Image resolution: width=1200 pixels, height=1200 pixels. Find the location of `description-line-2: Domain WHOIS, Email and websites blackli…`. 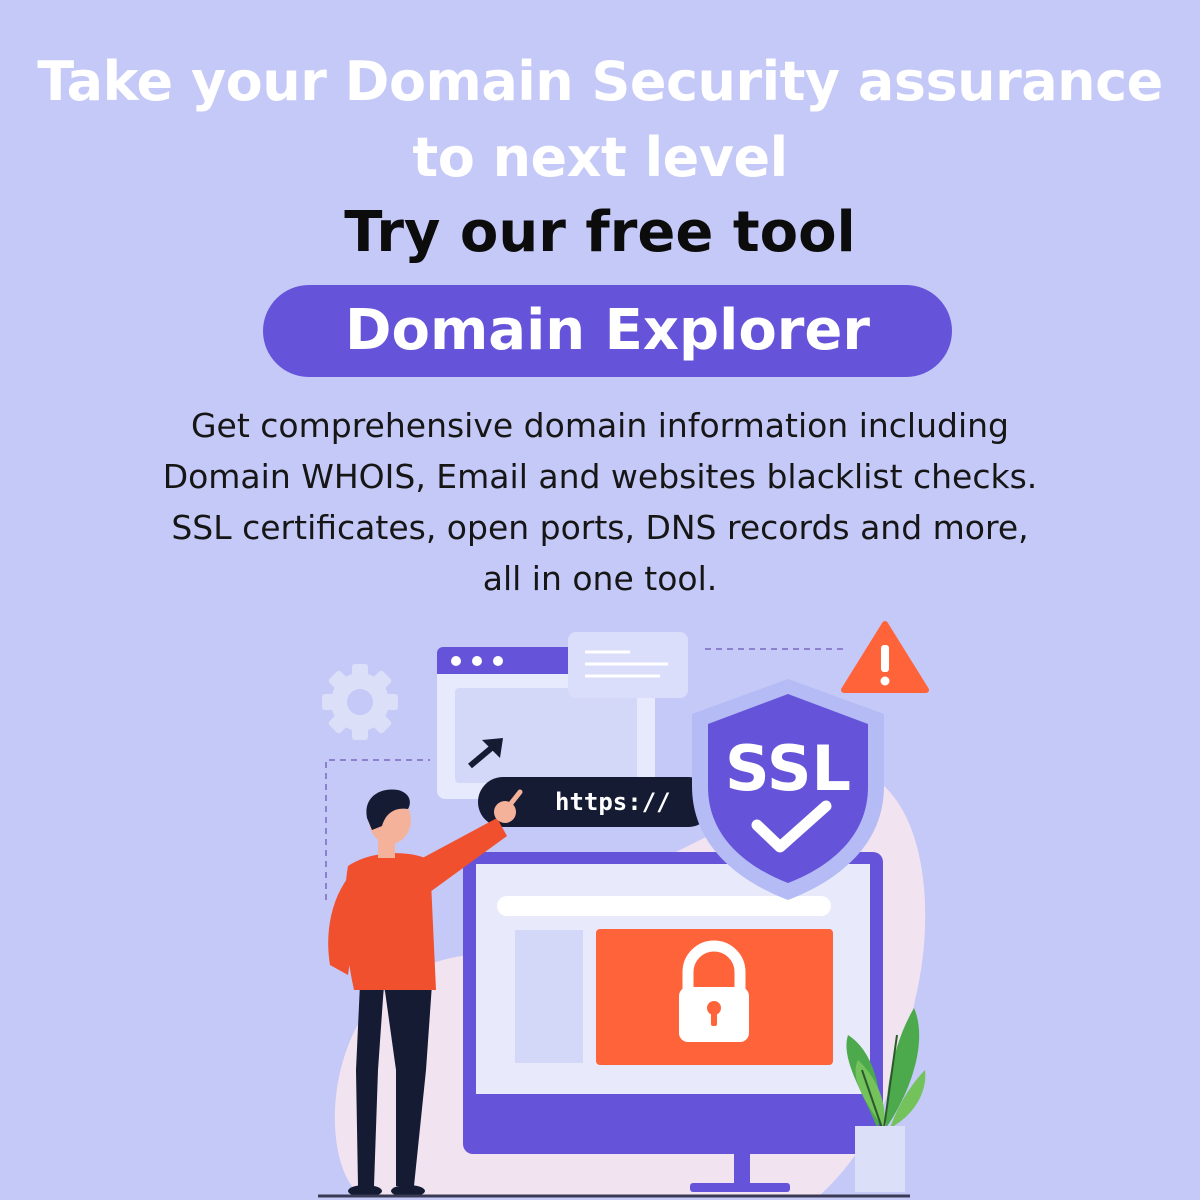

description-line-2: Domain WHOIS, Email and websites blackli… is located at coordinates (600, 476).